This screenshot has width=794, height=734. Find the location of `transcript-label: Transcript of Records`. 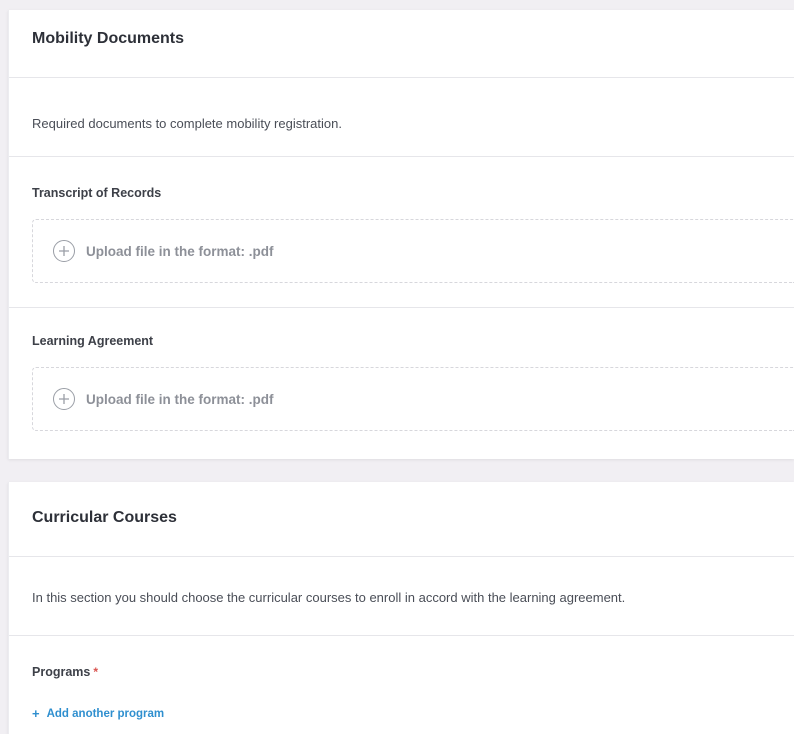

transcript-label: Transcript of Records is located at coordinates (97, 193).